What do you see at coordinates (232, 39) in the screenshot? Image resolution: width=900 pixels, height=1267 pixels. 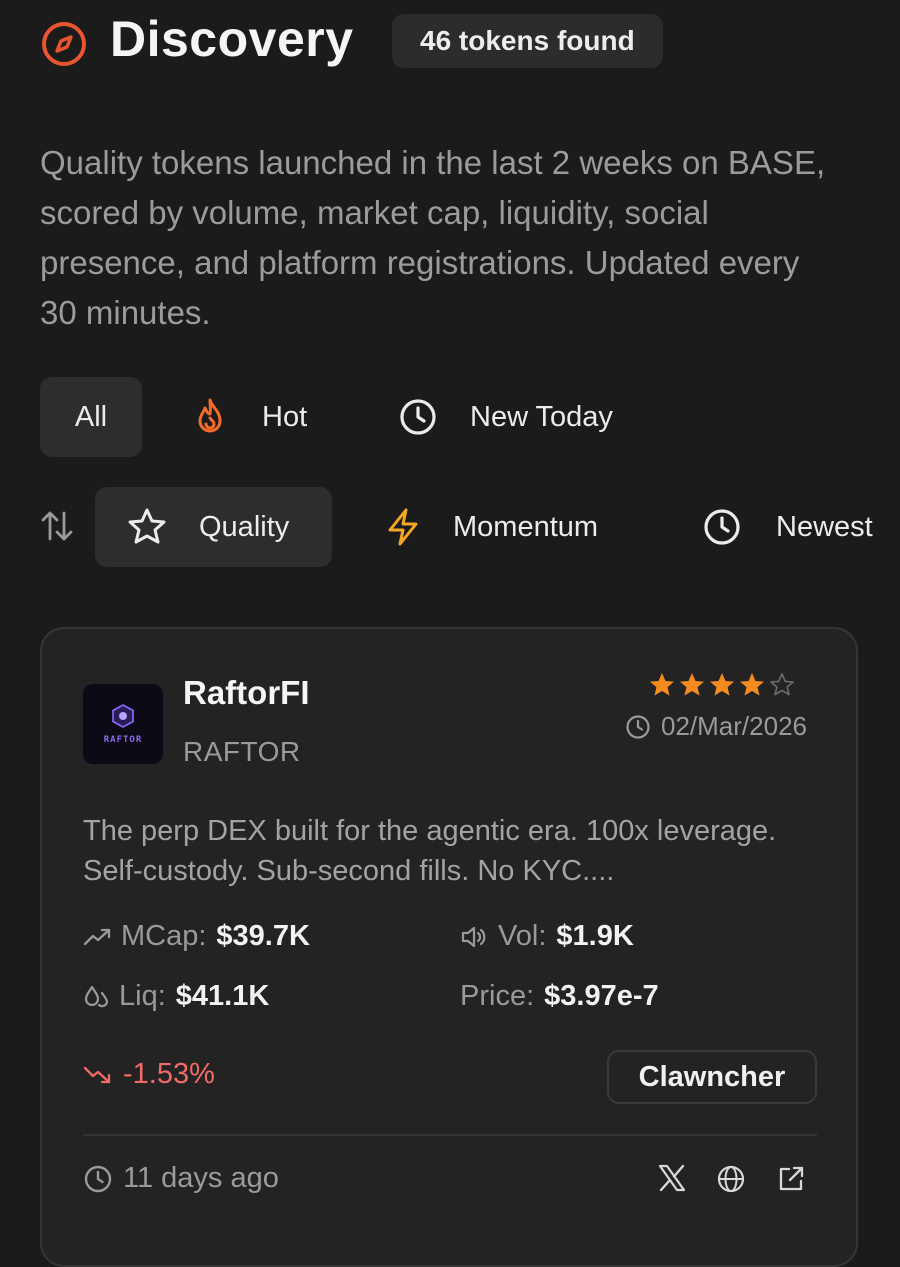 I see `page-title: Discovery` at bounding box center [232, 39].